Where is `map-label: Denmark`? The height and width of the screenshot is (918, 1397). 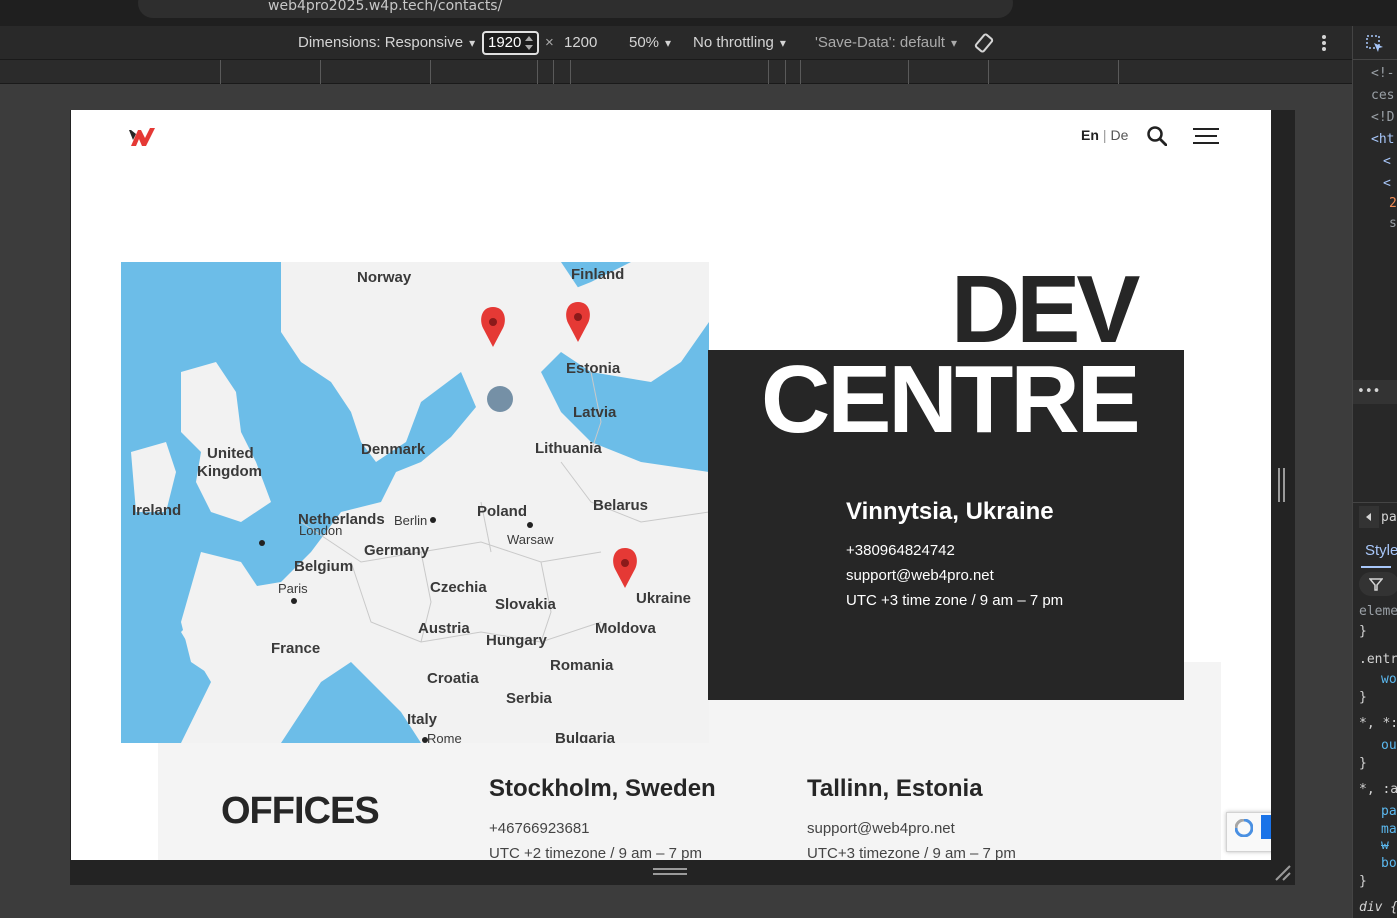
map-label: Denmark is located at coordinates (393, 449).